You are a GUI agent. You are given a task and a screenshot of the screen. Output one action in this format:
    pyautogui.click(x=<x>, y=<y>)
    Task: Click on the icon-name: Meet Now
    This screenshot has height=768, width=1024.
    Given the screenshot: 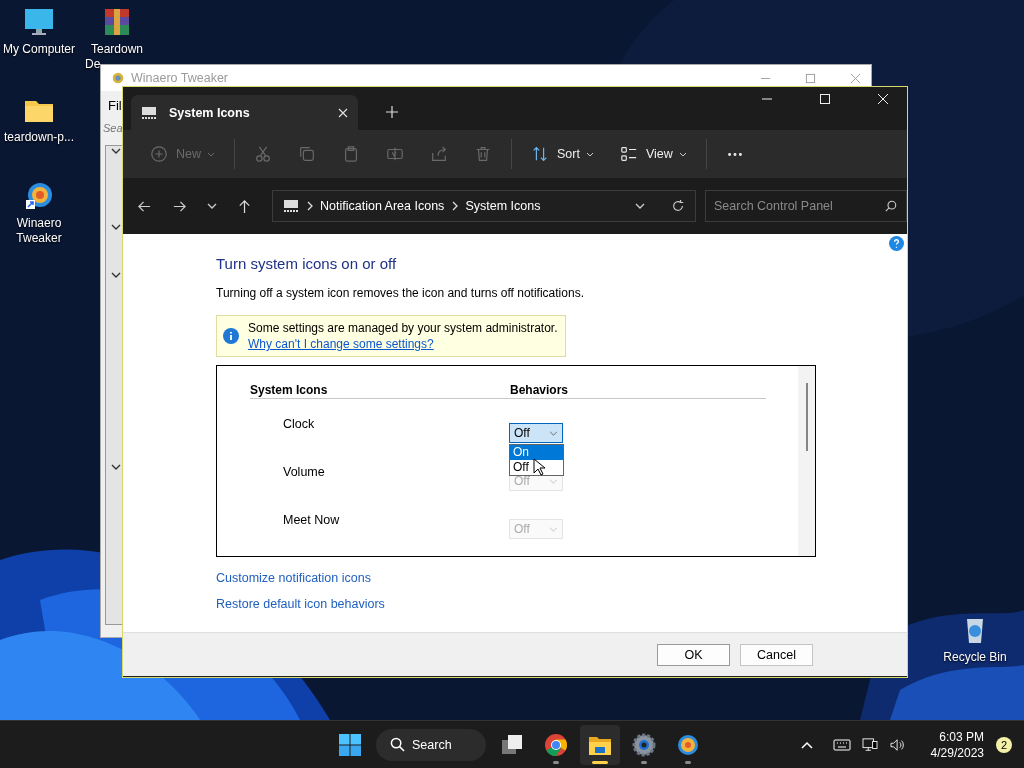 What is the action you would take?
    pyautogui.click(x=312, y=521)
    